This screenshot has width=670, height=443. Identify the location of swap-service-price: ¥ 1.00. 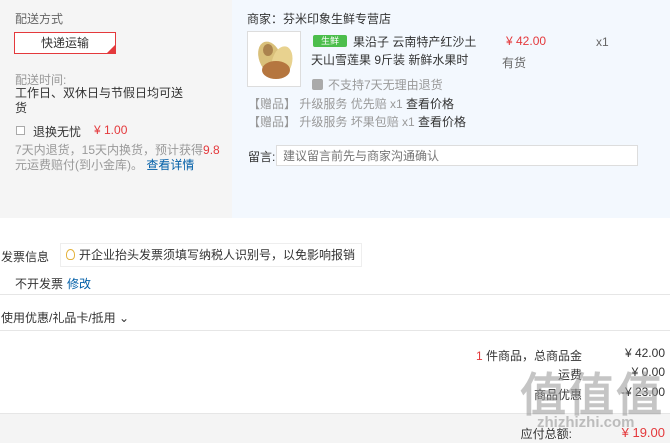
(111, 130).